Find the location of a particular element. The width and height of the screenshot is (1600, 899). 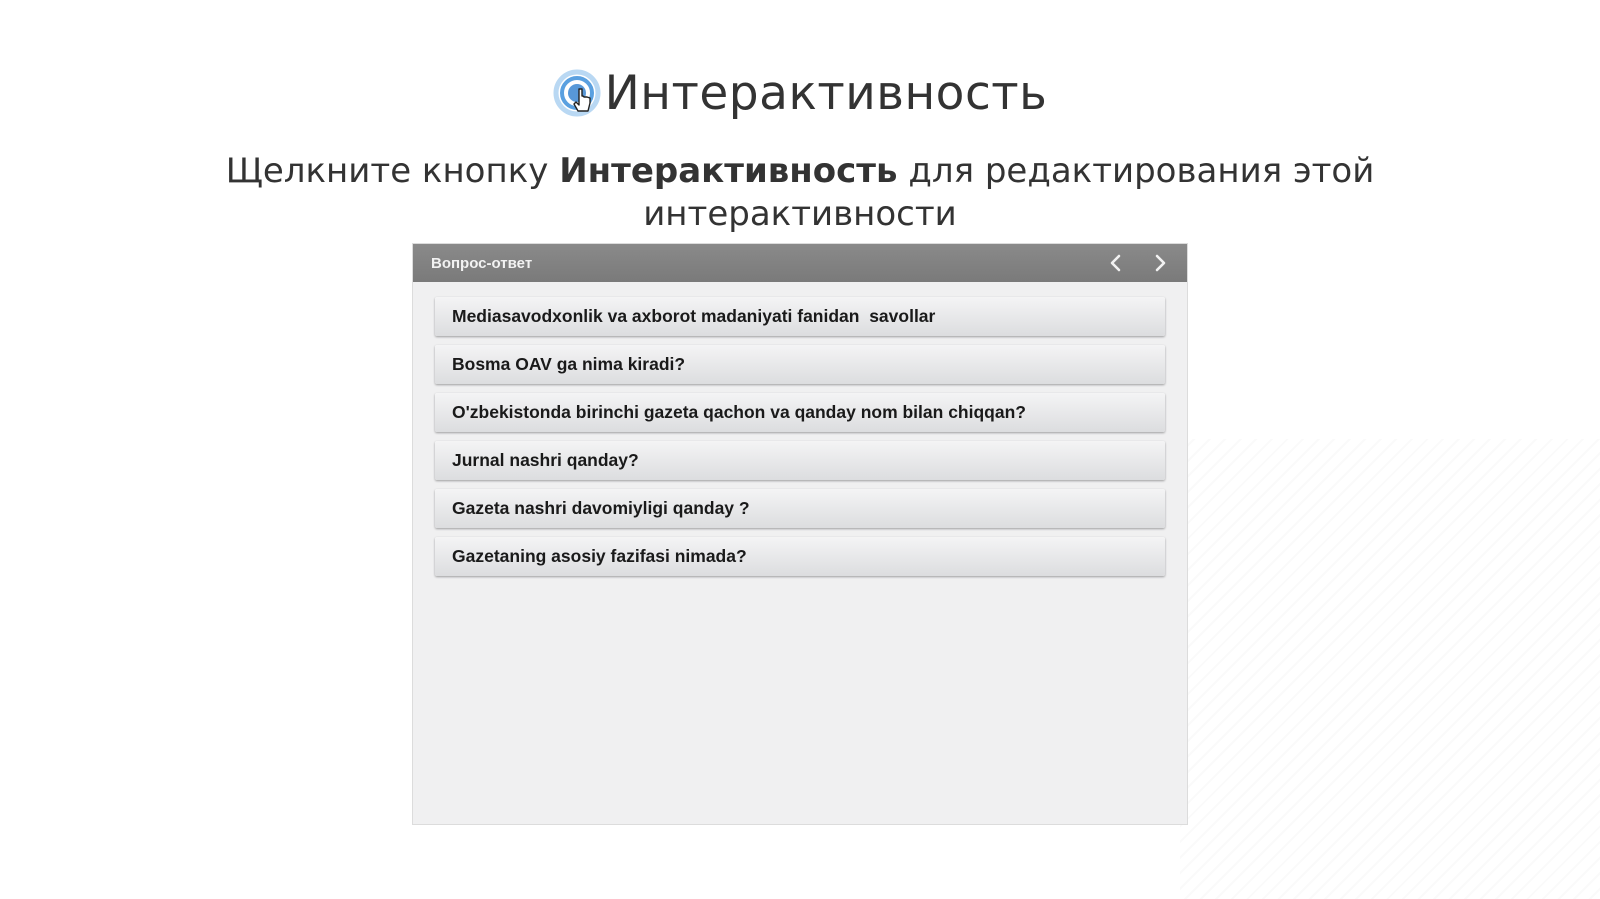

question-item: Bosma OAV ga nima kiradi? is located at coordinates (800, 364).